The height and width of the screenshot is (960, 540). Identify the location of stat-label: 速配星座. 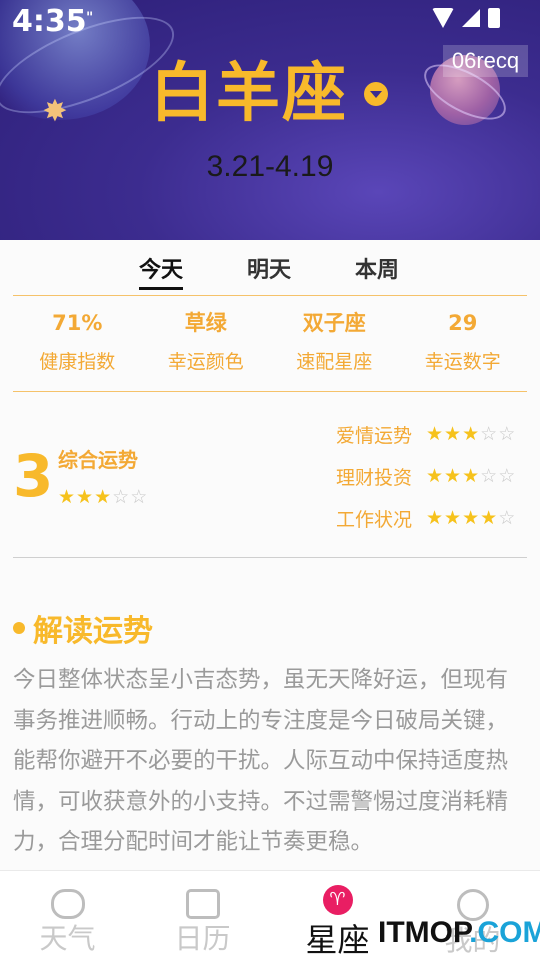
(334, 362).